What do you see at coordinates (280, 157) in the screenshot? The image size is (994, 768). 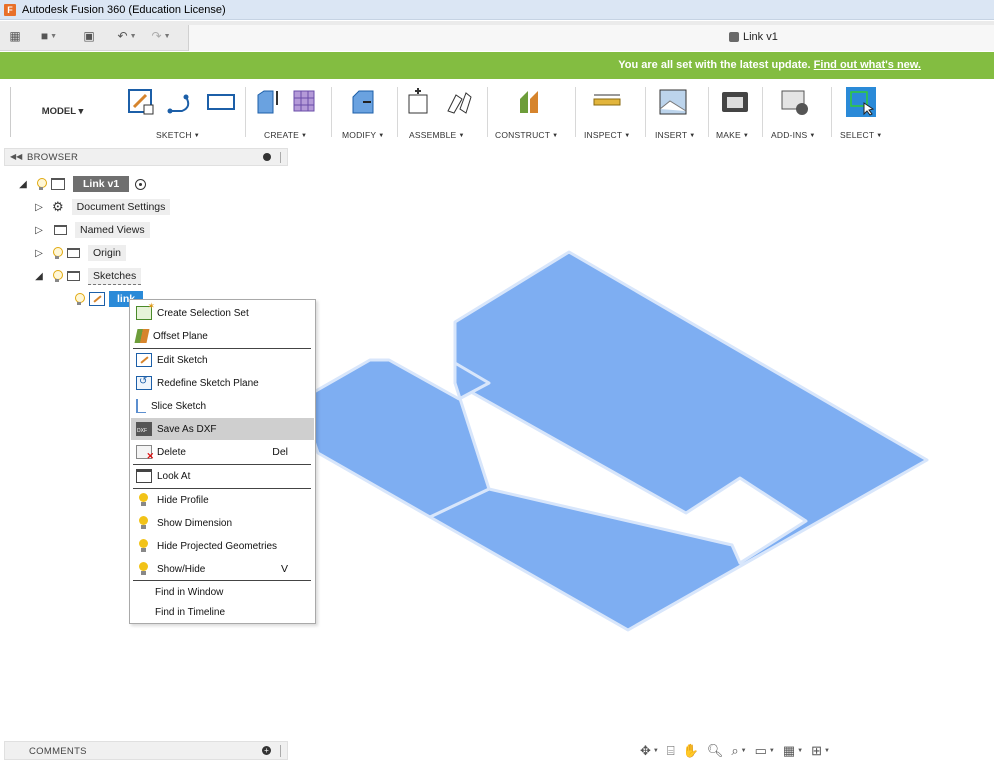 I see `panel-divider` at bounding box center [280, 157].